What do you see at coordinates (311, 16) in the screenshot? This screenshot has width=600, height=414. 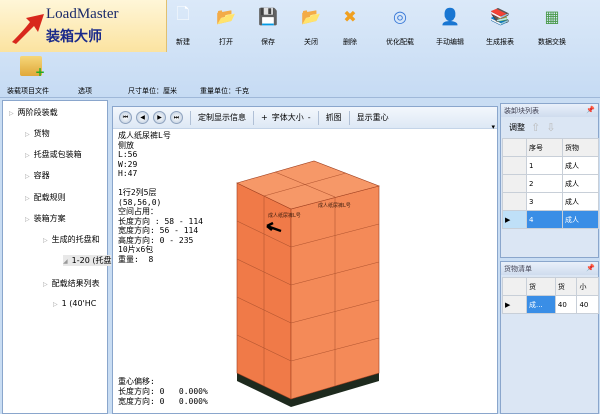 I see `close-folder-icon: 📂` at bounding box center [311, 16].